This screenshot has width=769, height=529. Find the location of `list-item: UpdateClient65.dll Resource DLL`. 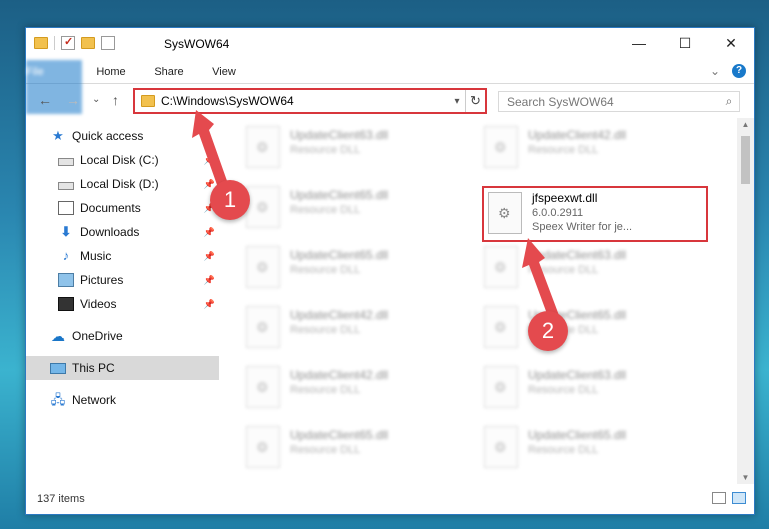

list-item: UpdateClient65.dll Resource DLL is located at coordinates (580, 449).